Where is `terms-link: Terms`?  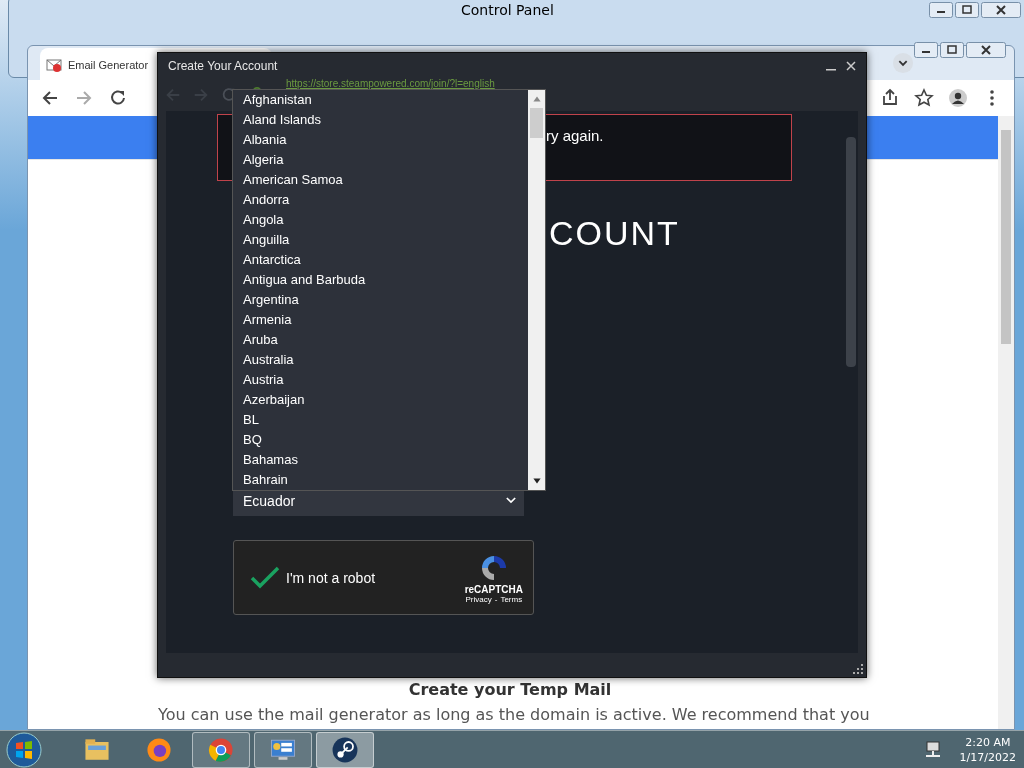 terms-link: Terms is located at coordinates (511, 599).